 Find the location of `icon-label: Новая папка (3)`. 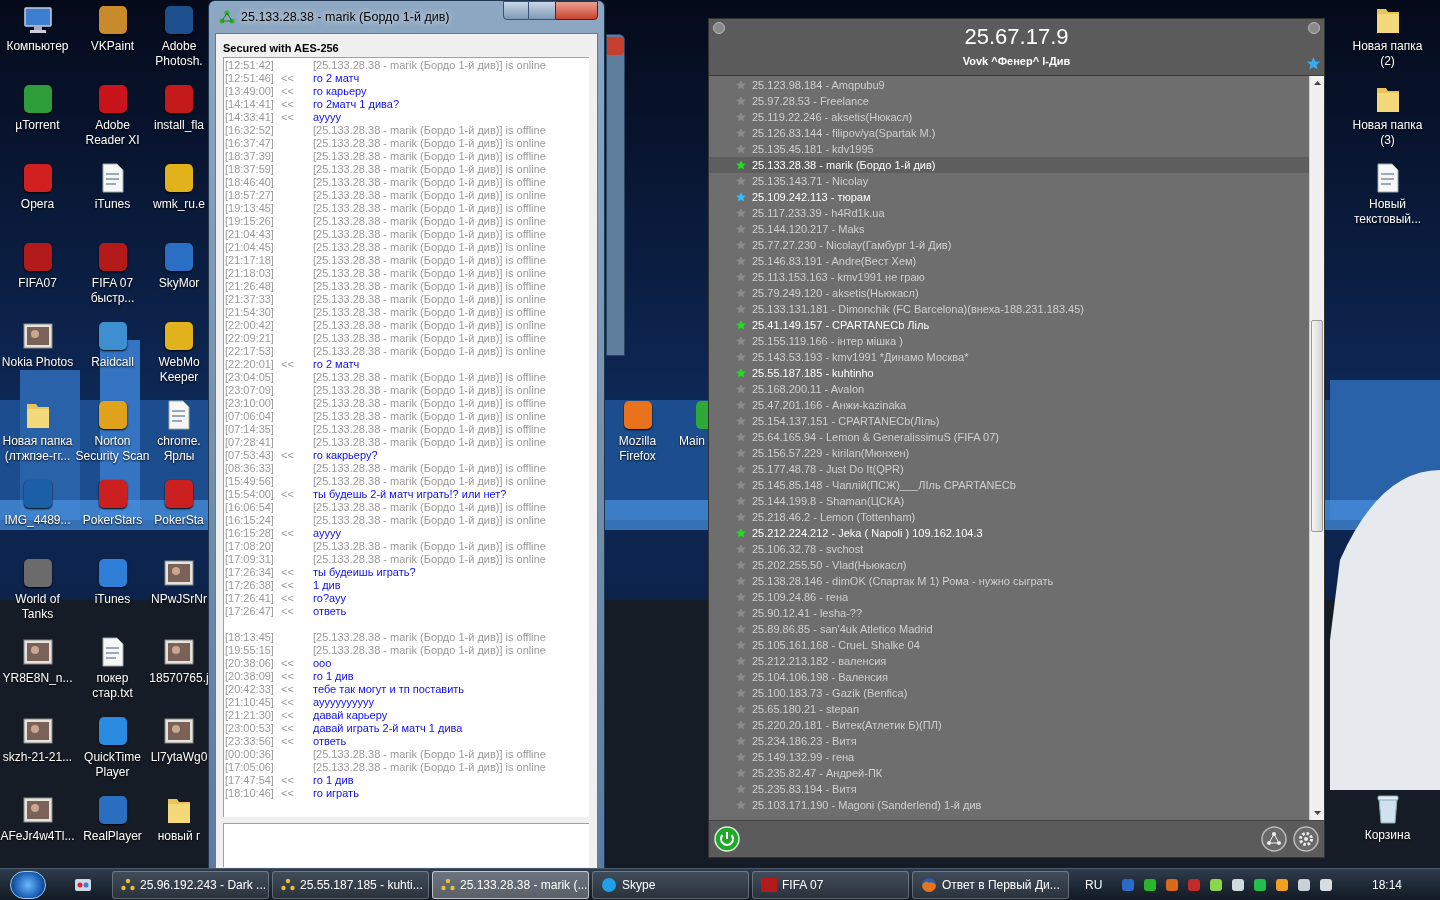

icon-label: Новая папка (3) is located at coordinates (1387, 133).